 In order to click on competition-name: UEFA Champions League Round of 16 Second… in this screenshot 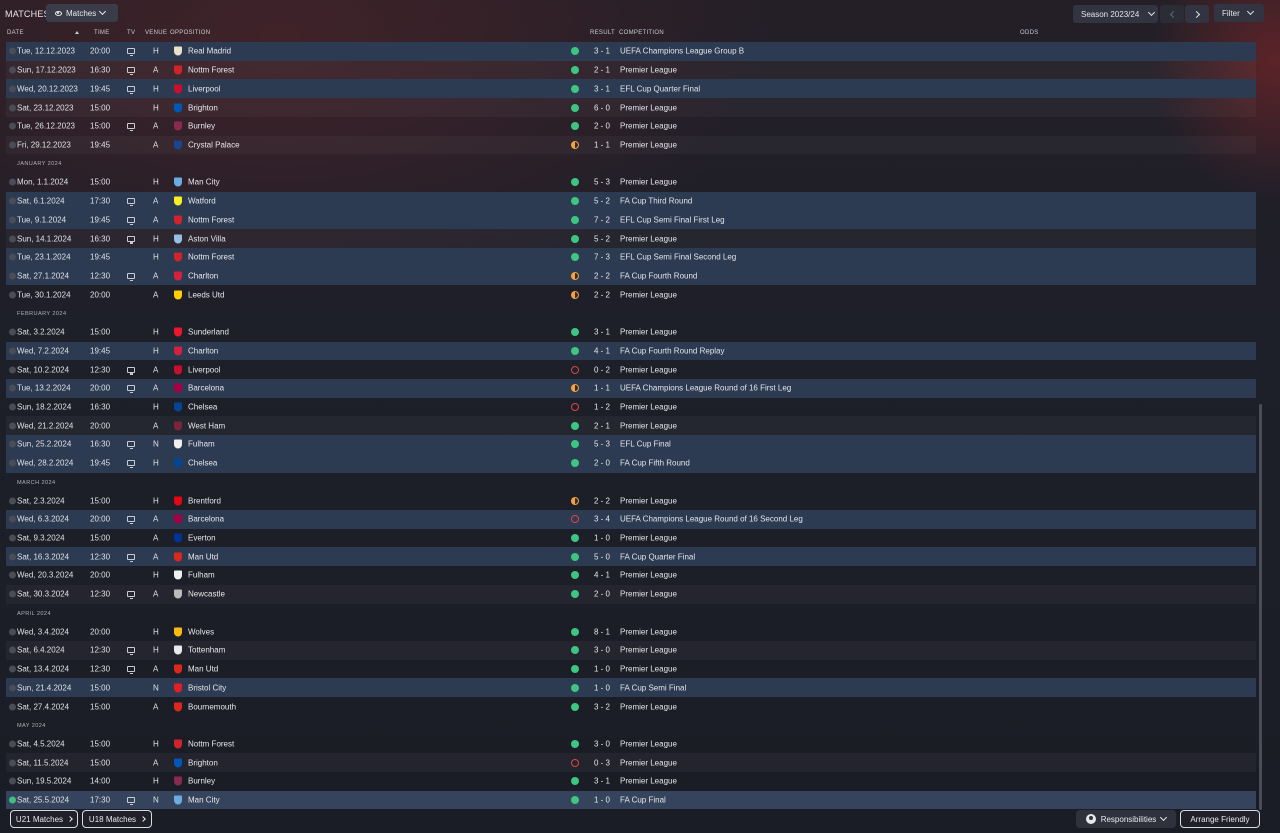, I will do `click(711, 519)`.